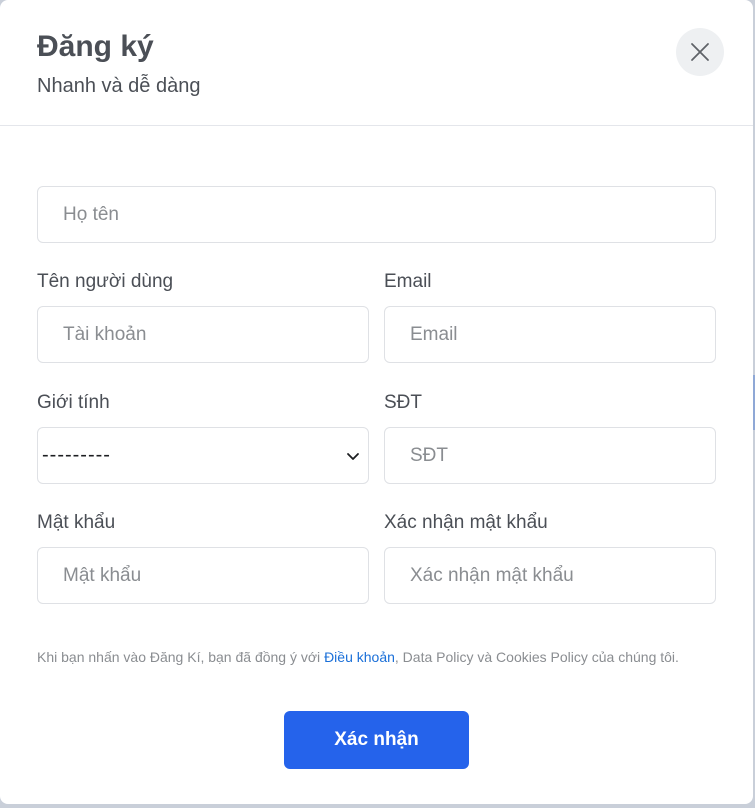  Describe the element at coordinates (466, 522) in the screenshot. I see `confirm-password-label: Xác nhận mật khẩu` at that location.